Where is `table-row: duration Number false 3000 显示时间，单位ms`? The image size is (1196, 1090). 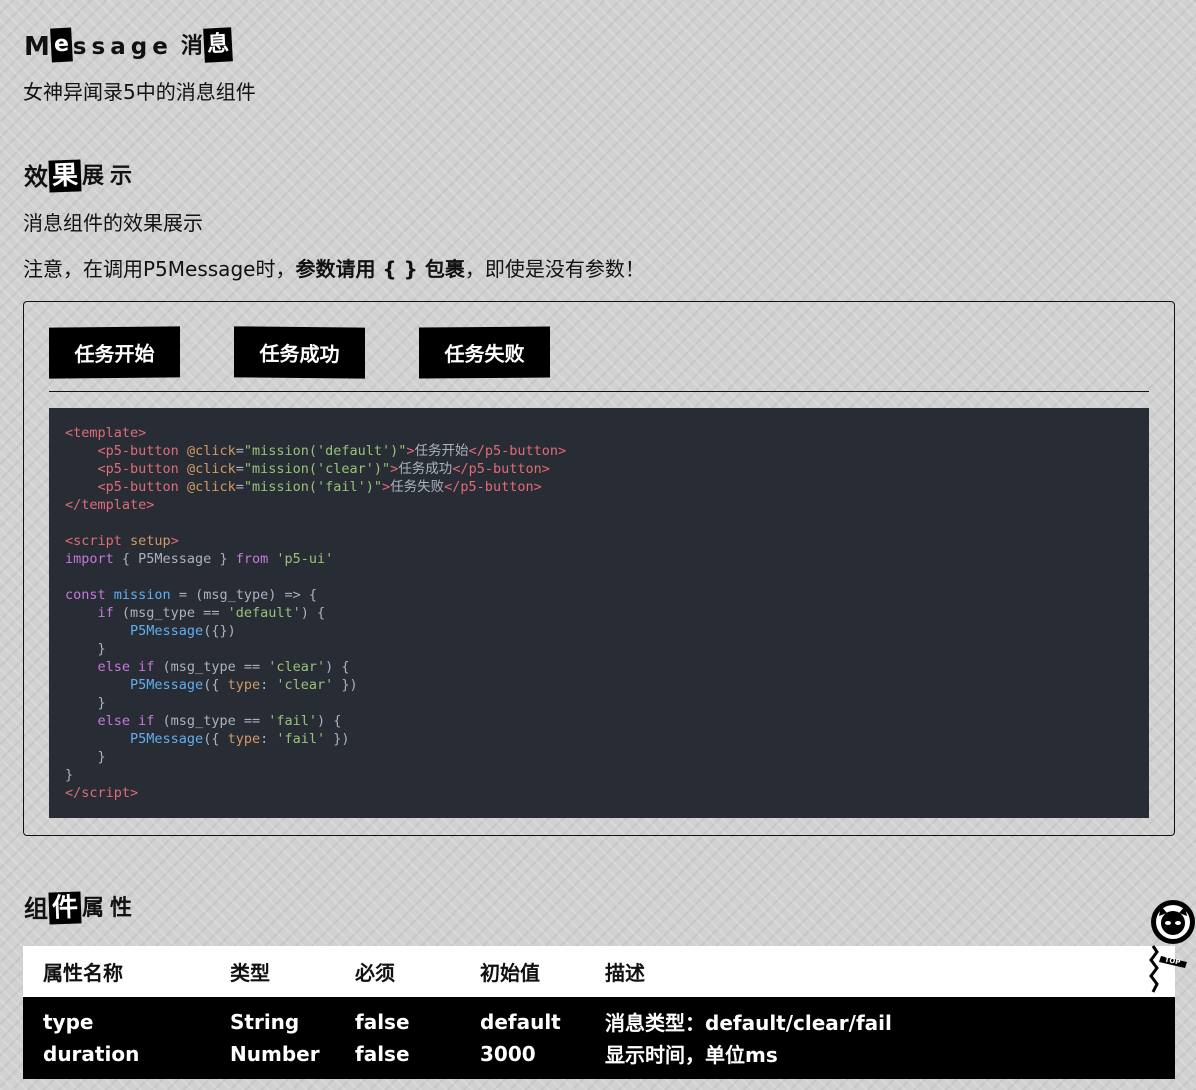
table-row: duration Number false 3000 显示时间，单位ms is located at coordinates (599, 1058).